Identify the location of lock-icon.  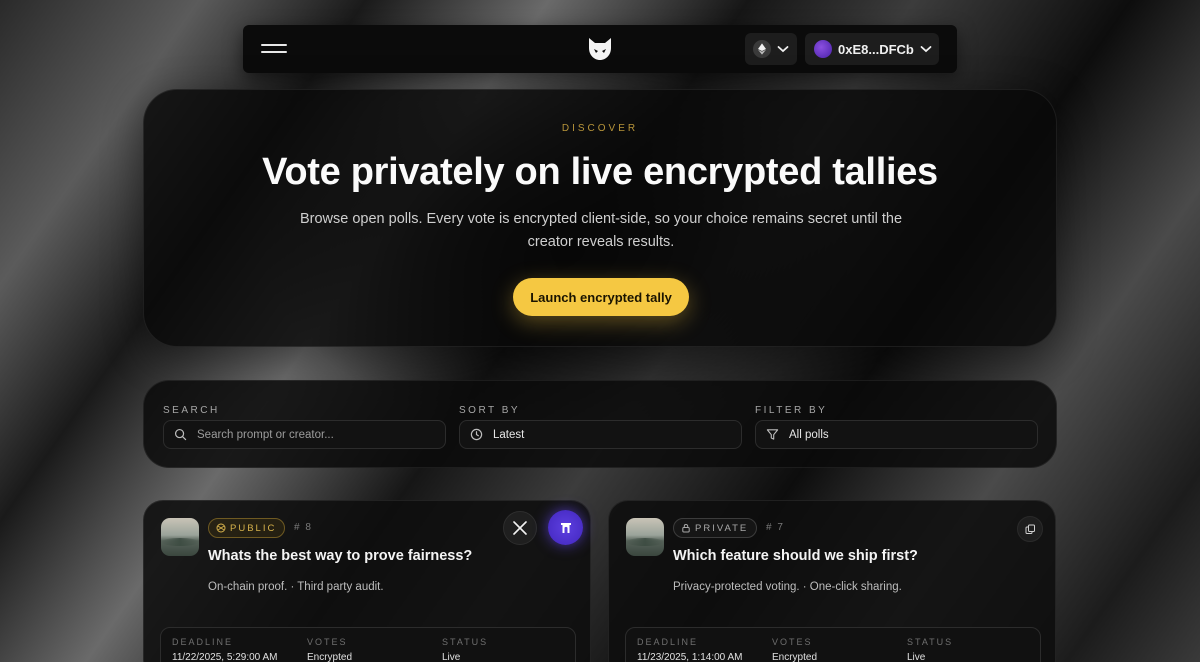
(686, 528).